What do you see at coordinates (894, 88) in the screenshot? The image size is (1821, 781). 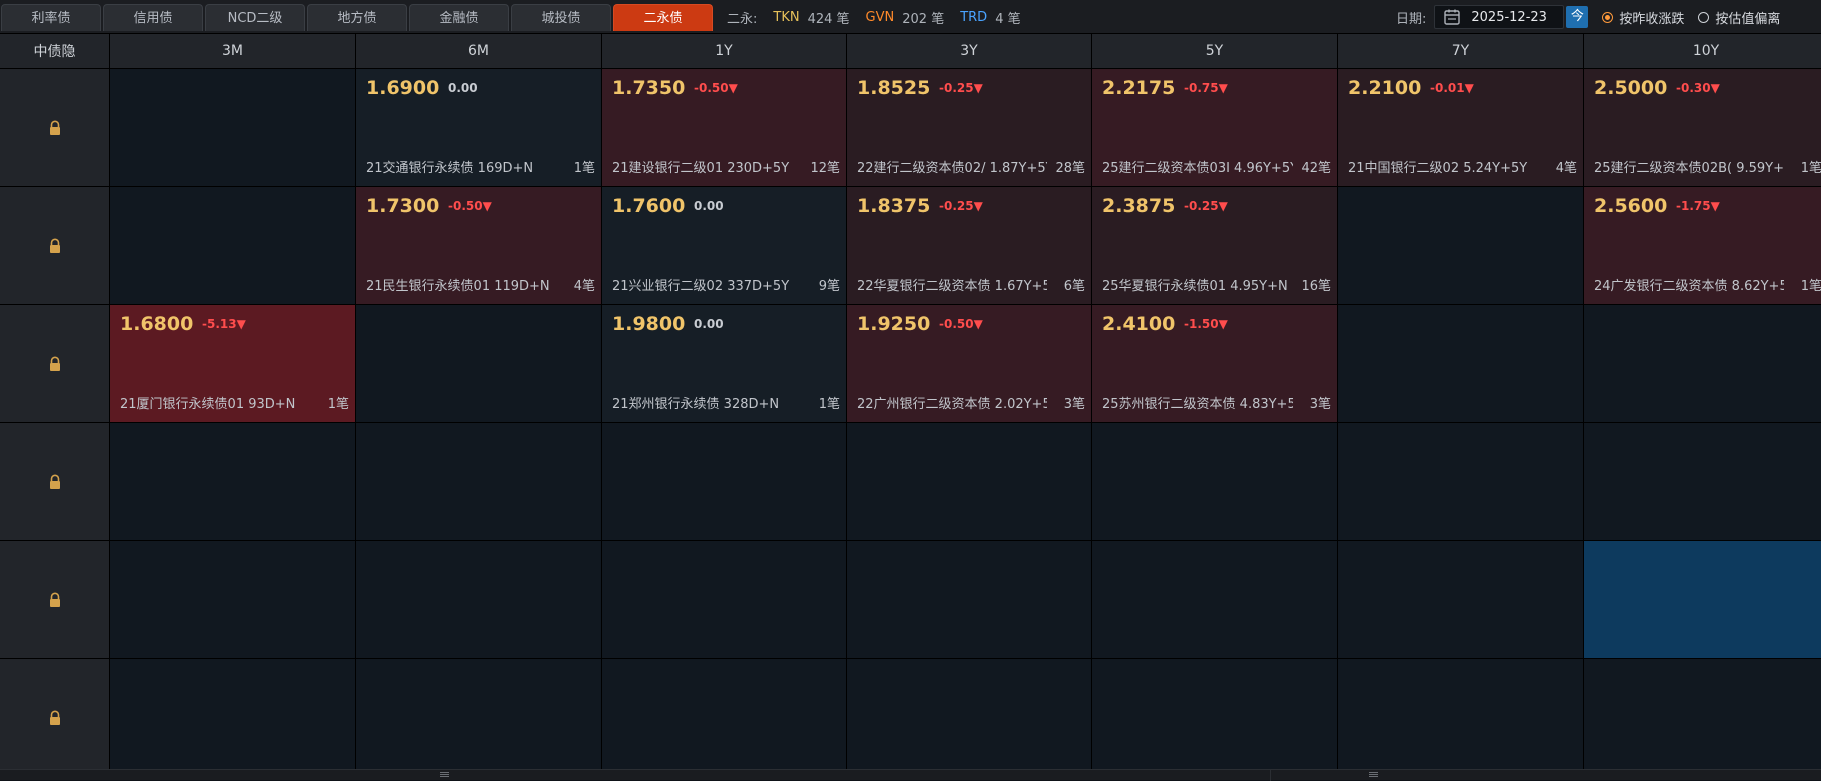 I see `quote-price: 1.8525` at bounding box center [894, 88].